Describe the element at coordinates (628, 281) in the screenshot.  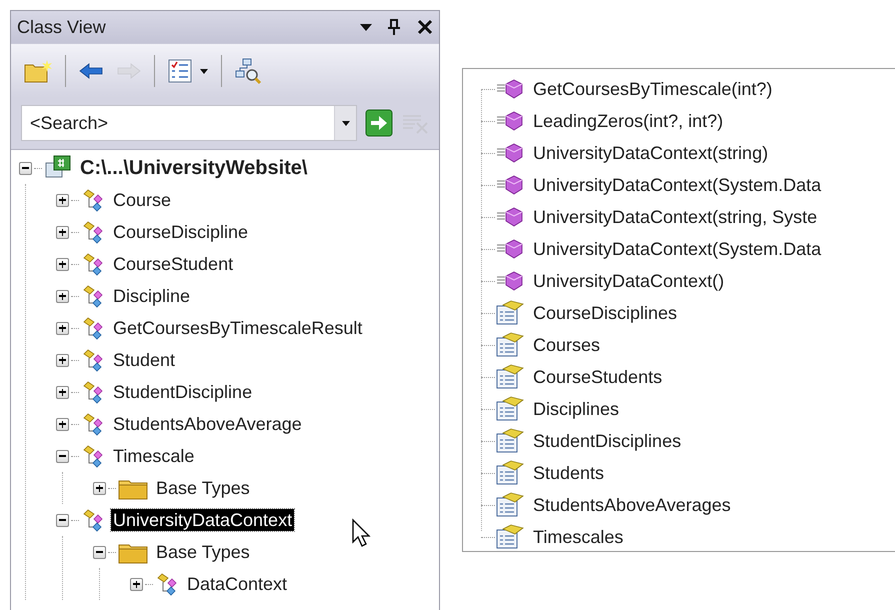
I see `member-item: UniversityDataContext()` at that location.